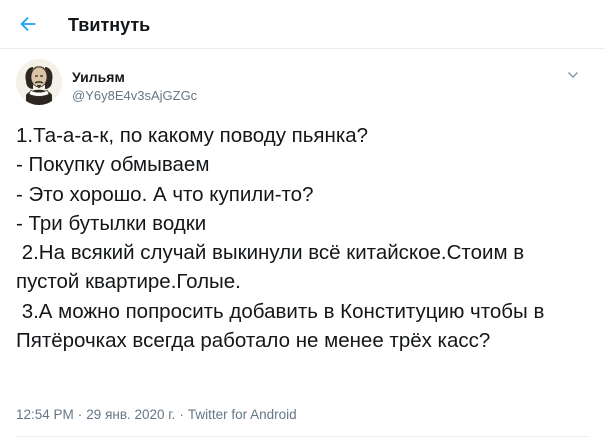 The image size is (605, 445). I want to click on tweet-menu-button, so click(573, 75).